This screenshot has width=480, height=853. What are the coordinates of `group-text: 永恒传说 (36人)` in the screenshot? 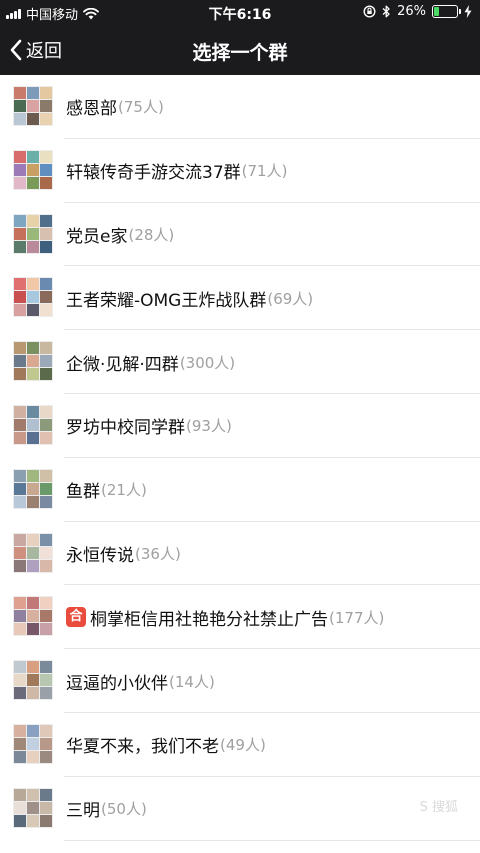 It's located at (123, 554).